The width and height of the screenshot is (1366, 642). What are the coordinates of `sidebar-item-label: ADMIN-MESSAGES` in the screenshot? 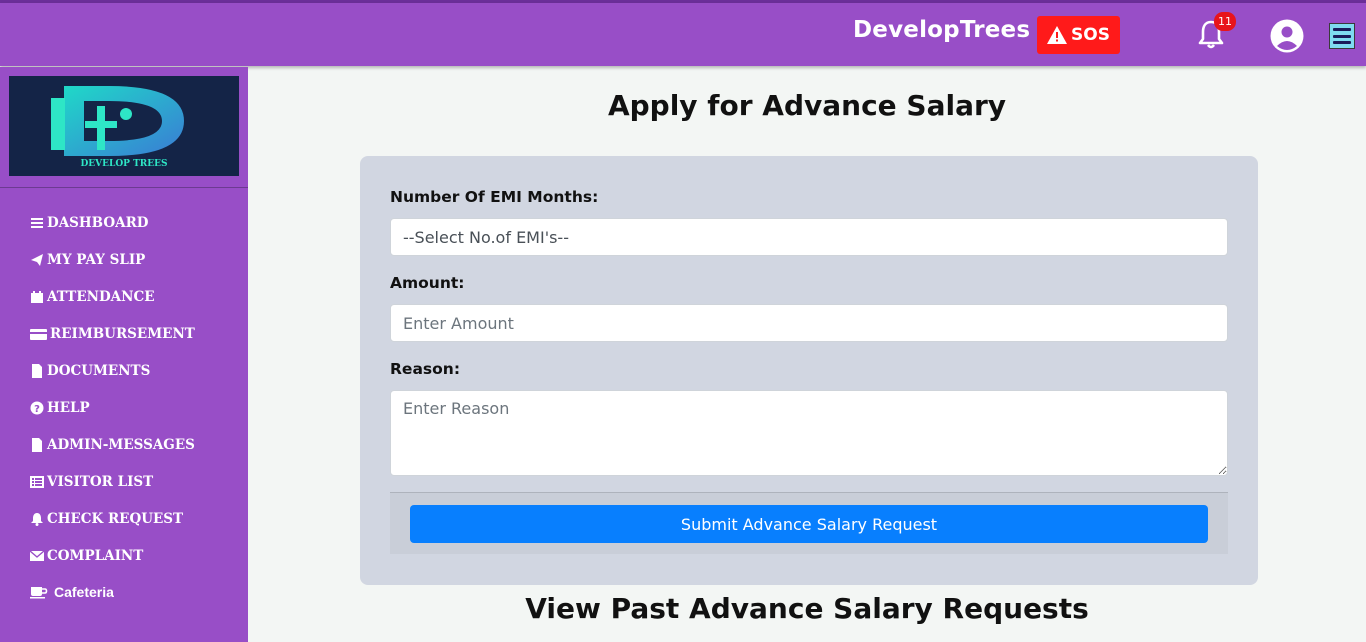 It's located at (121, 445).